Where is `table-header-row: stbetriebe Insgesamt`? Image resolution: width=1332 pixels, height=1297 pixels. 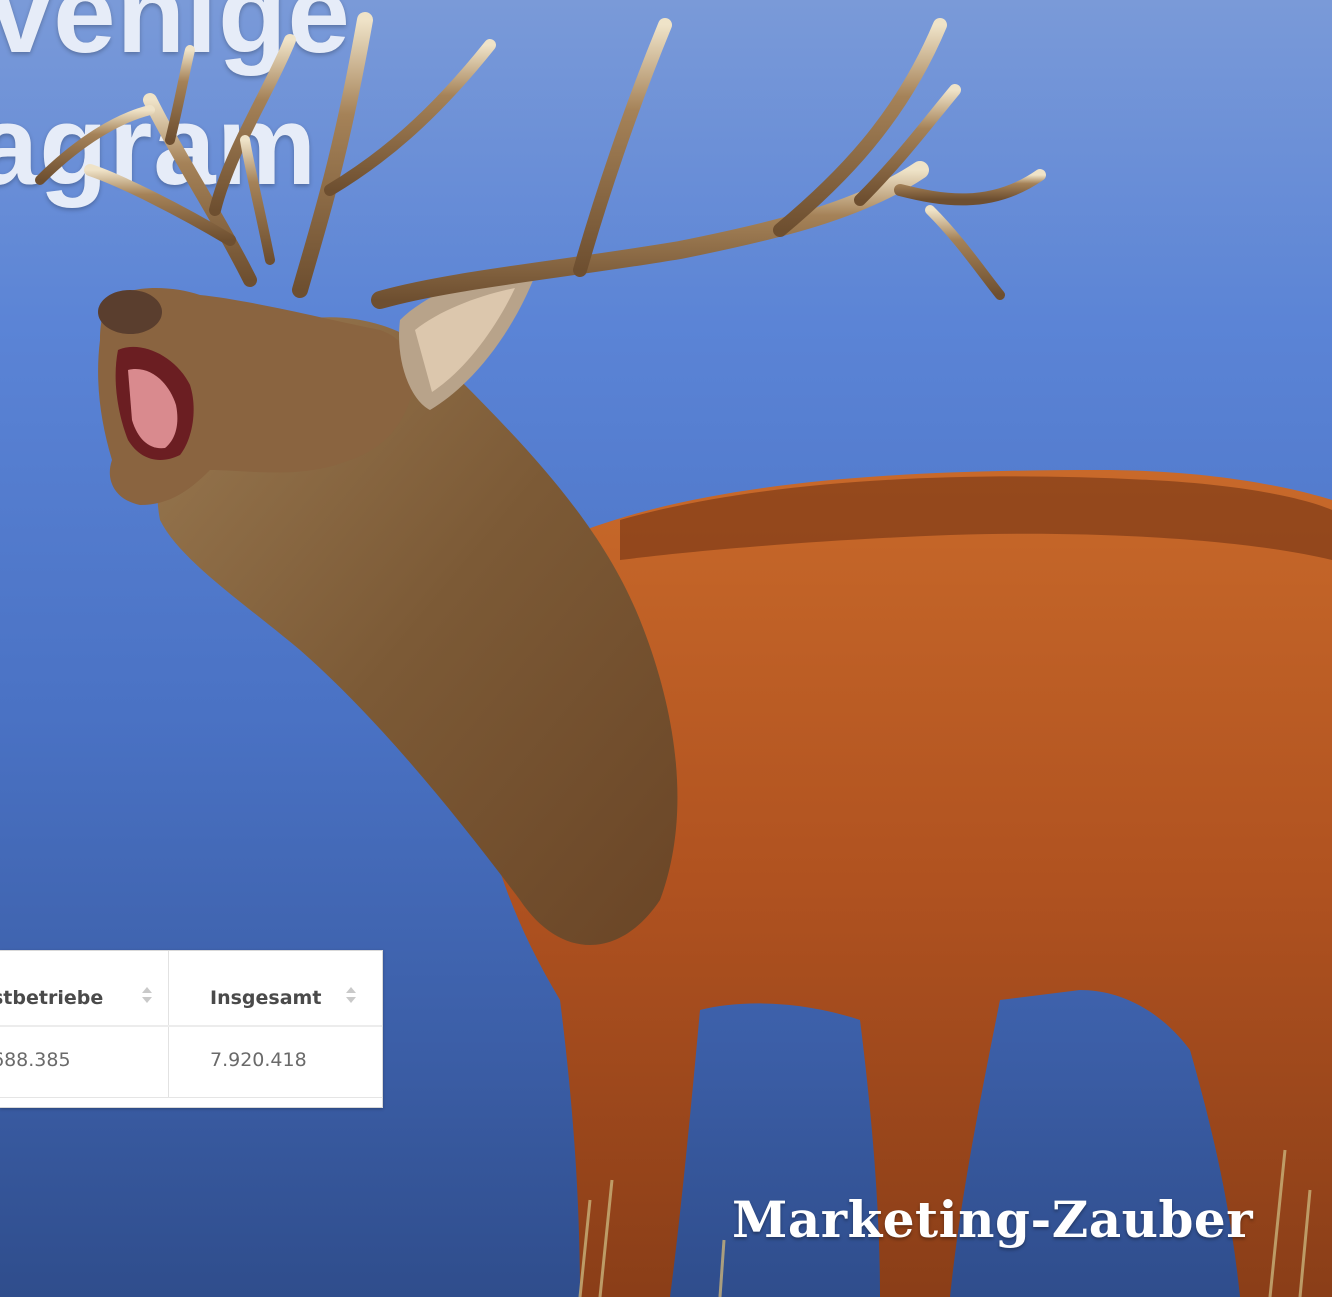 table-header-row: stbetriebe Insgesamt is located at coordinates (191, 989).